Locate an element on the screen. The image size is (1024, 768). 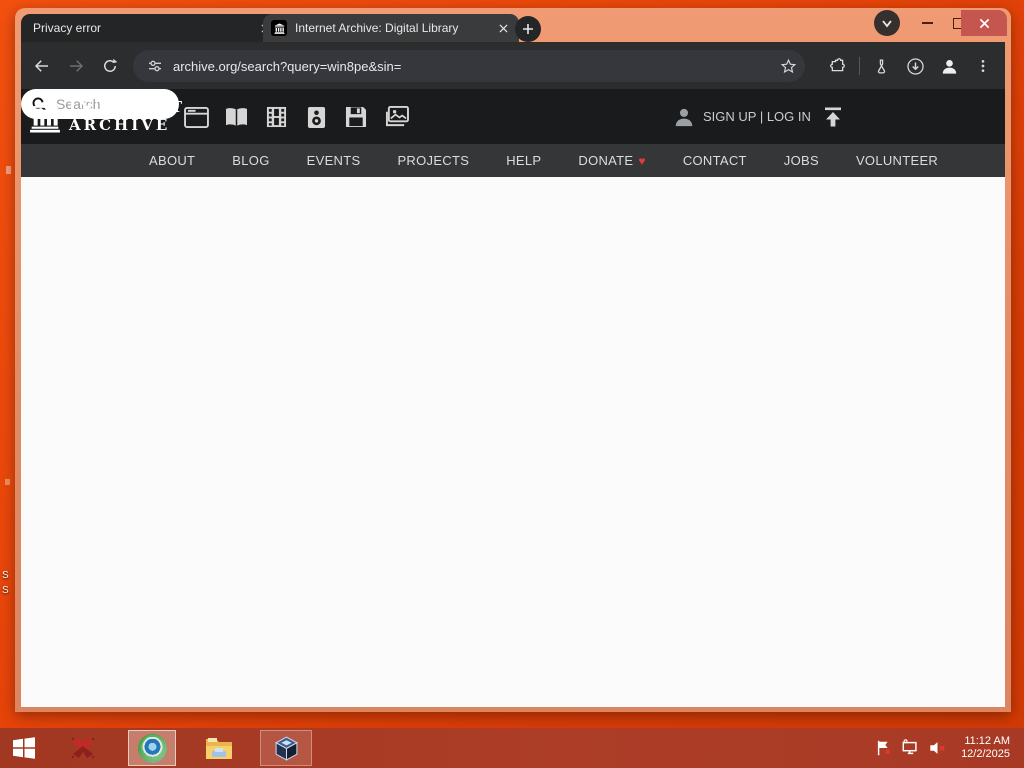
back-icon is located at coordinates (41, 66).